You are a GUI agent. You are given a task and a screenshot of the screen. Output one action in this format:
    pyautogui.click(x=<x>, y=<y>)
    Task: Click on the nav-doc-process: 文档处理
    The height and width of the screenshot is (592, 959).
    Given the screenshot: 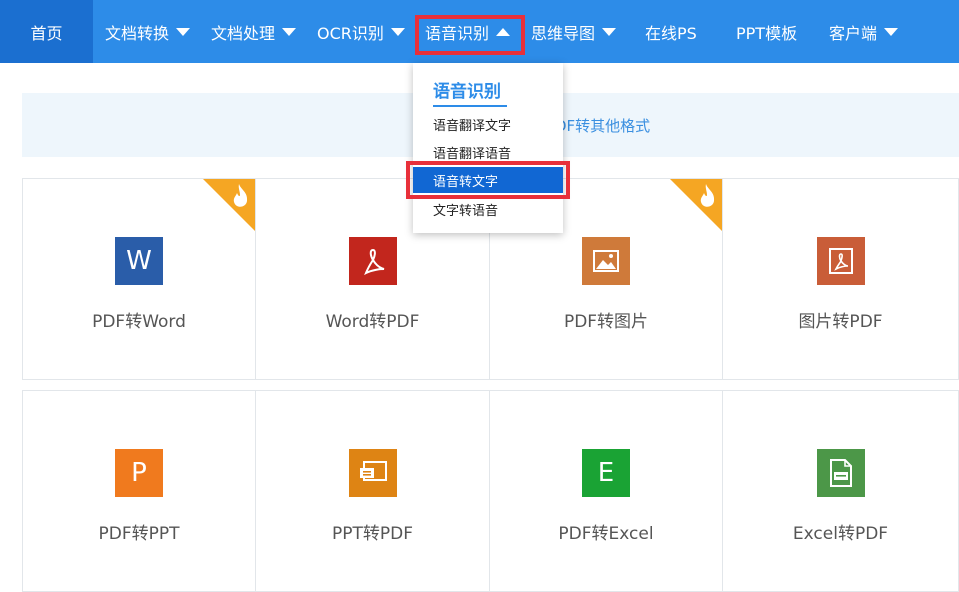 What is the action you would take?
    pyautogui.click(x=254, y=31)
    